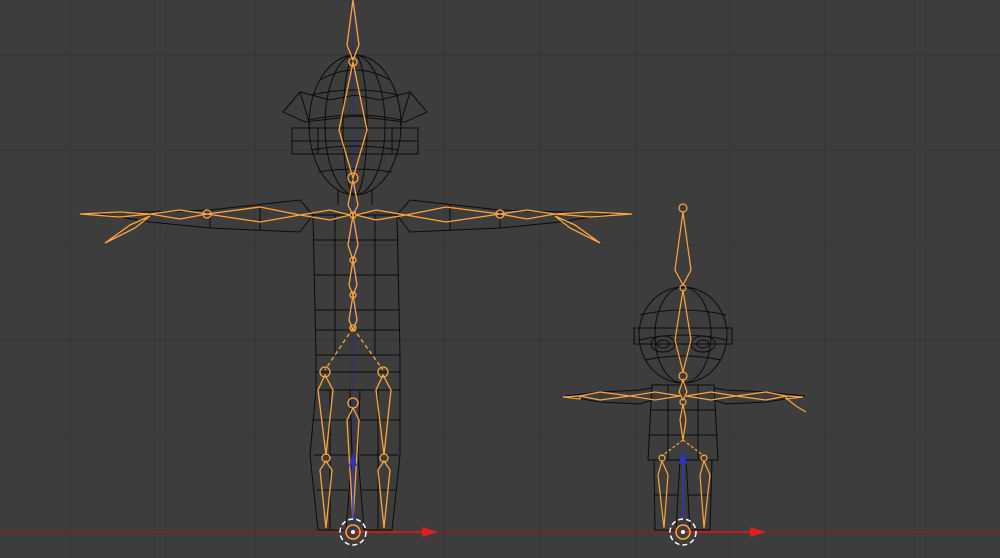 The width and height of the screenshot is (1000, 558). I want to click on small-character-mesh, so click(685, 408).